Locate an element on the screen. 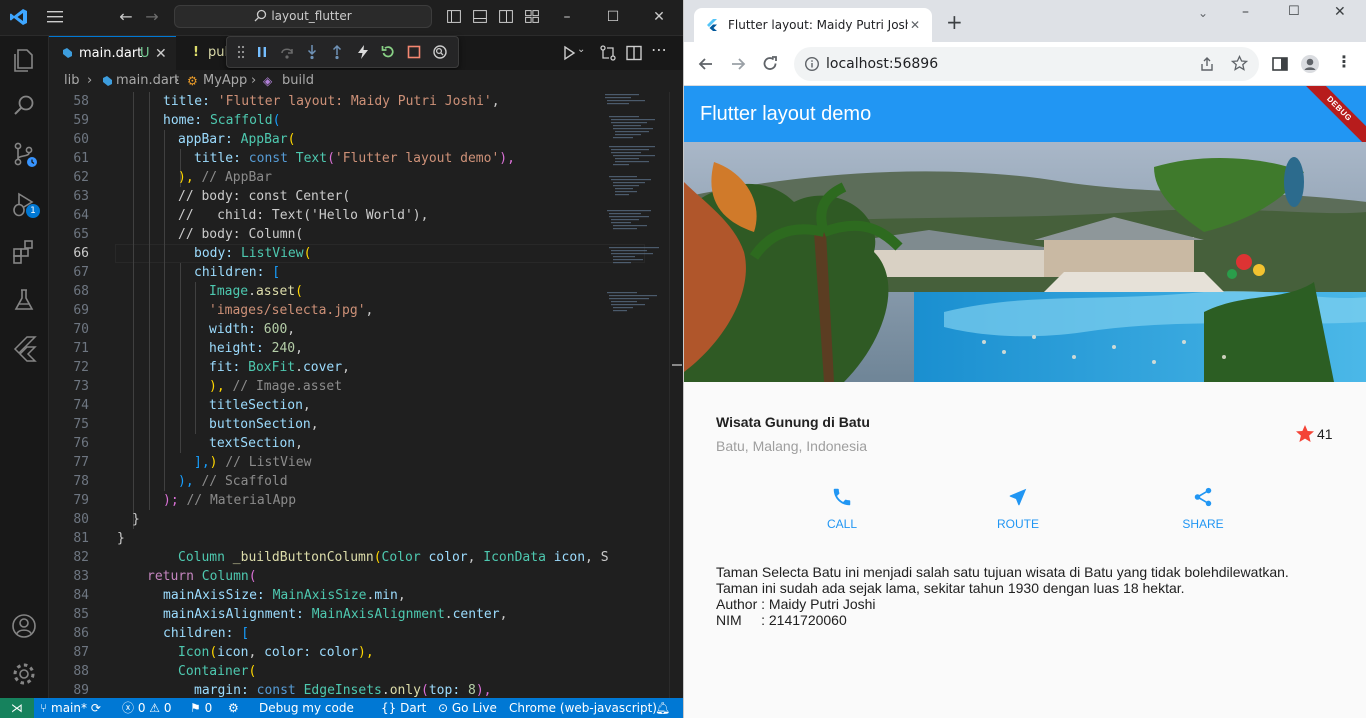 This screenshot has width=1366, height=718. pause-icon is located at coordinates (262, 52).